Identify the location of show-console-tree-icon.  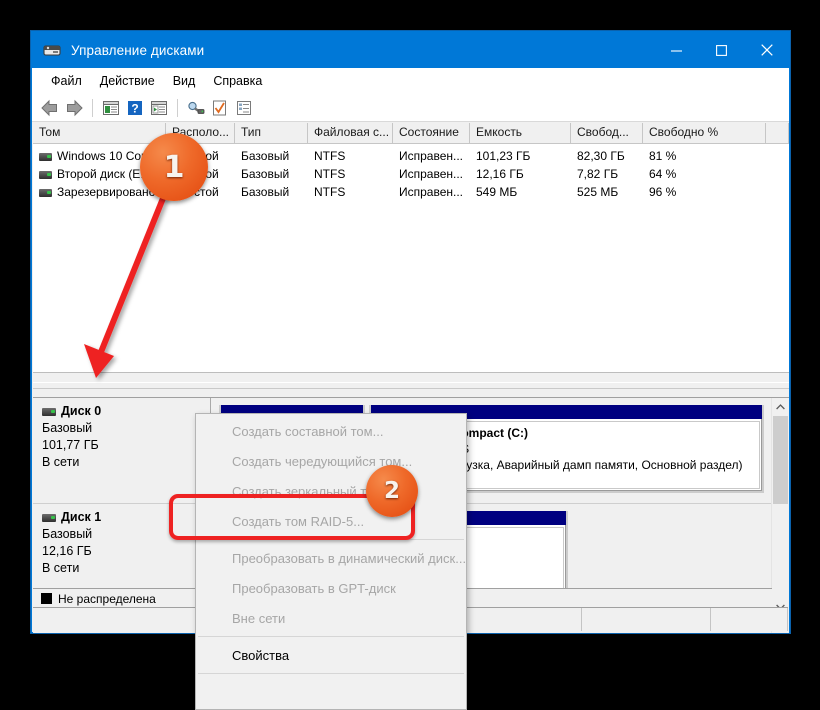
(111, 108).